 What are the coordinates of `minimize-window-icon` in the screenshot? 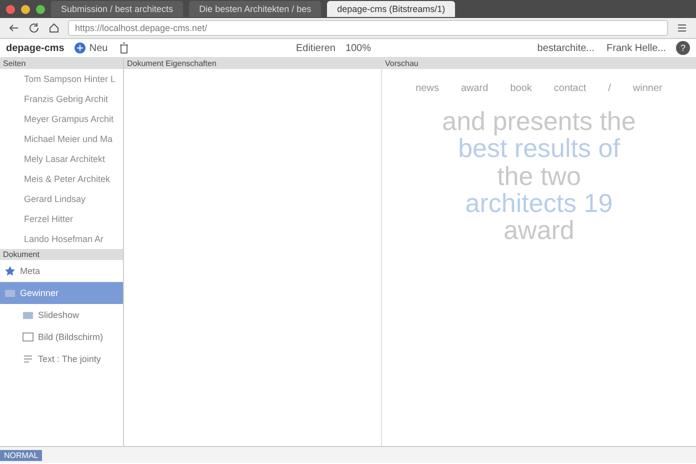 It's located at (25, 9).